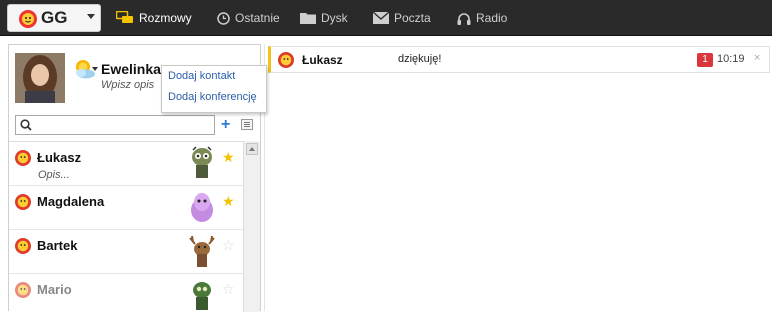  What do you see at coordinates (247, 124) in the screenshot?
I see `list-view-icon` at bounding box center [247, 124].